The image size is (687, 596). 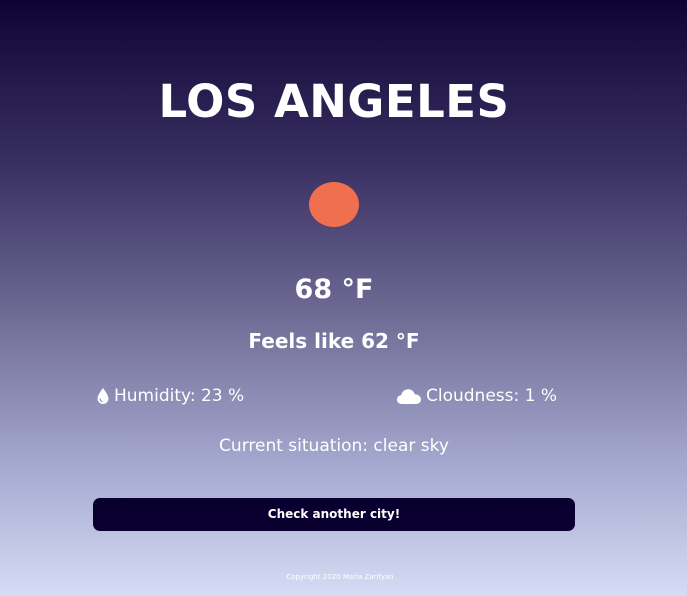 I want to click on cloudiness-label: Cloudness: 1 %, so click(x=492, y=396).